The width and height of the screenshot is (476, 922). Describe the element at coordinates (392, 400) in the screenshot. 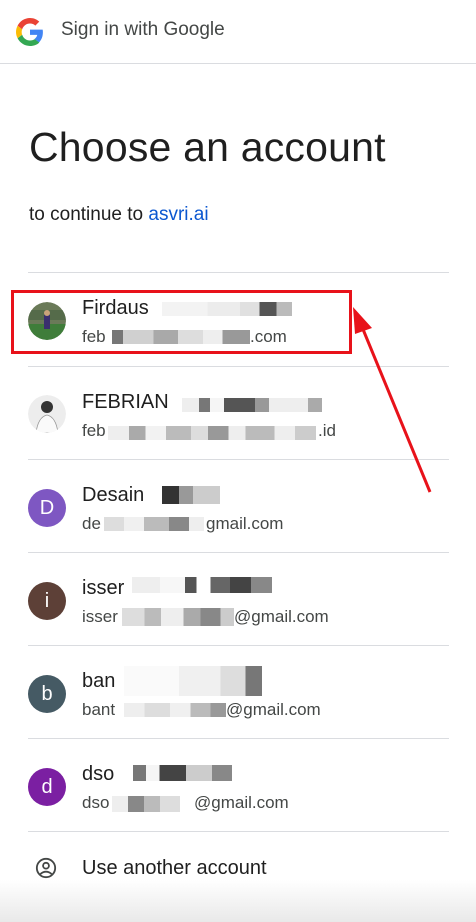

I see `annotation-arrow` at that location.